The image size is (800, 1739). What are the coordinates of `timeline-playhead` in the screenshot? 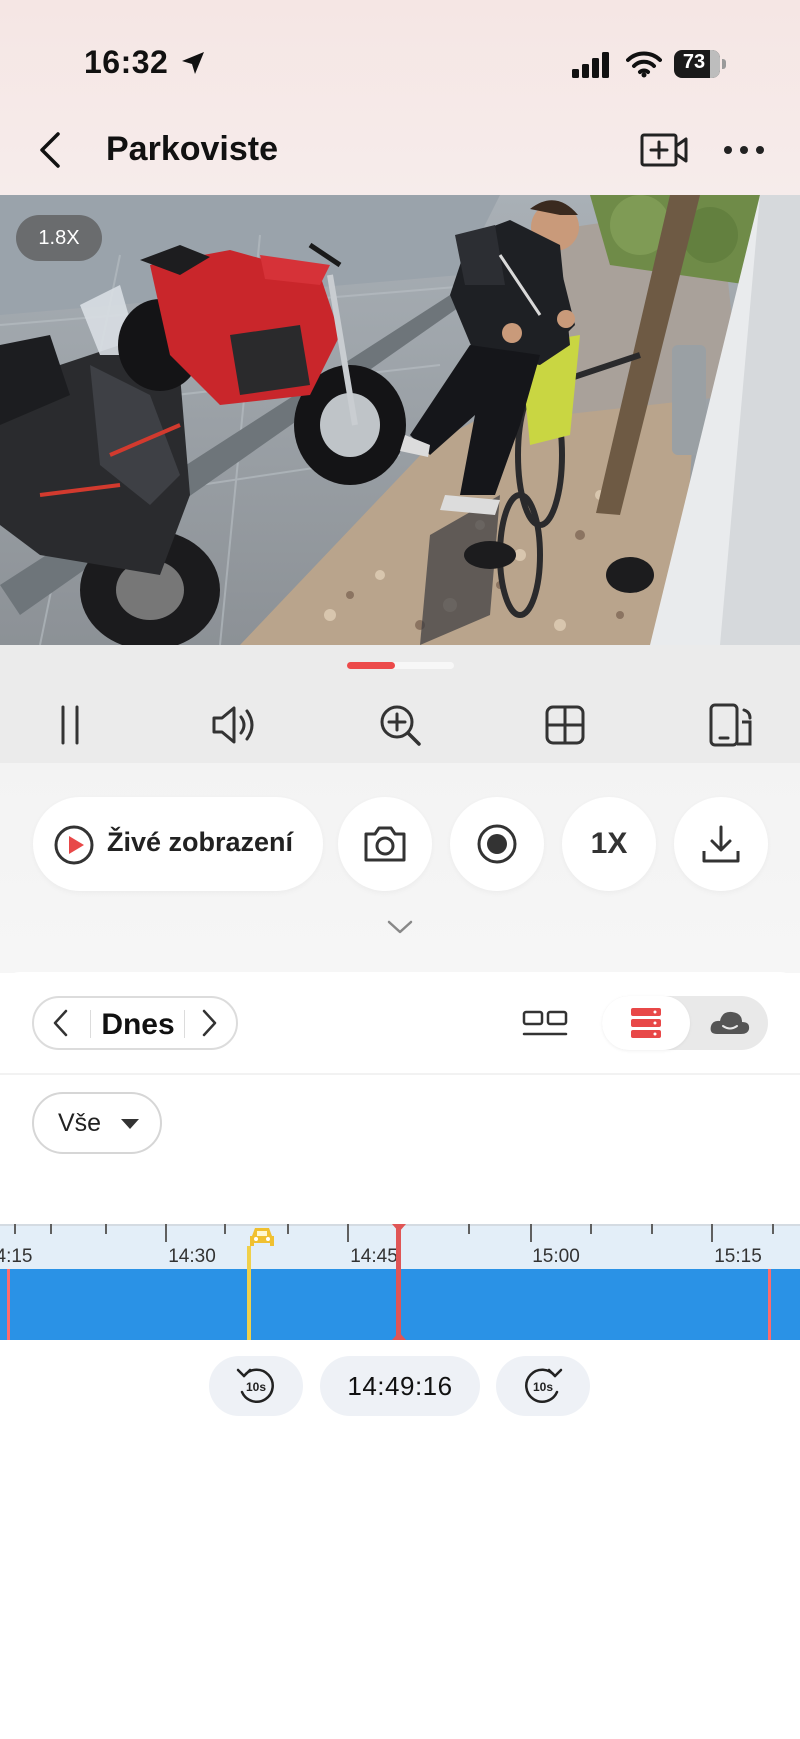 It's located at (398, 1282).